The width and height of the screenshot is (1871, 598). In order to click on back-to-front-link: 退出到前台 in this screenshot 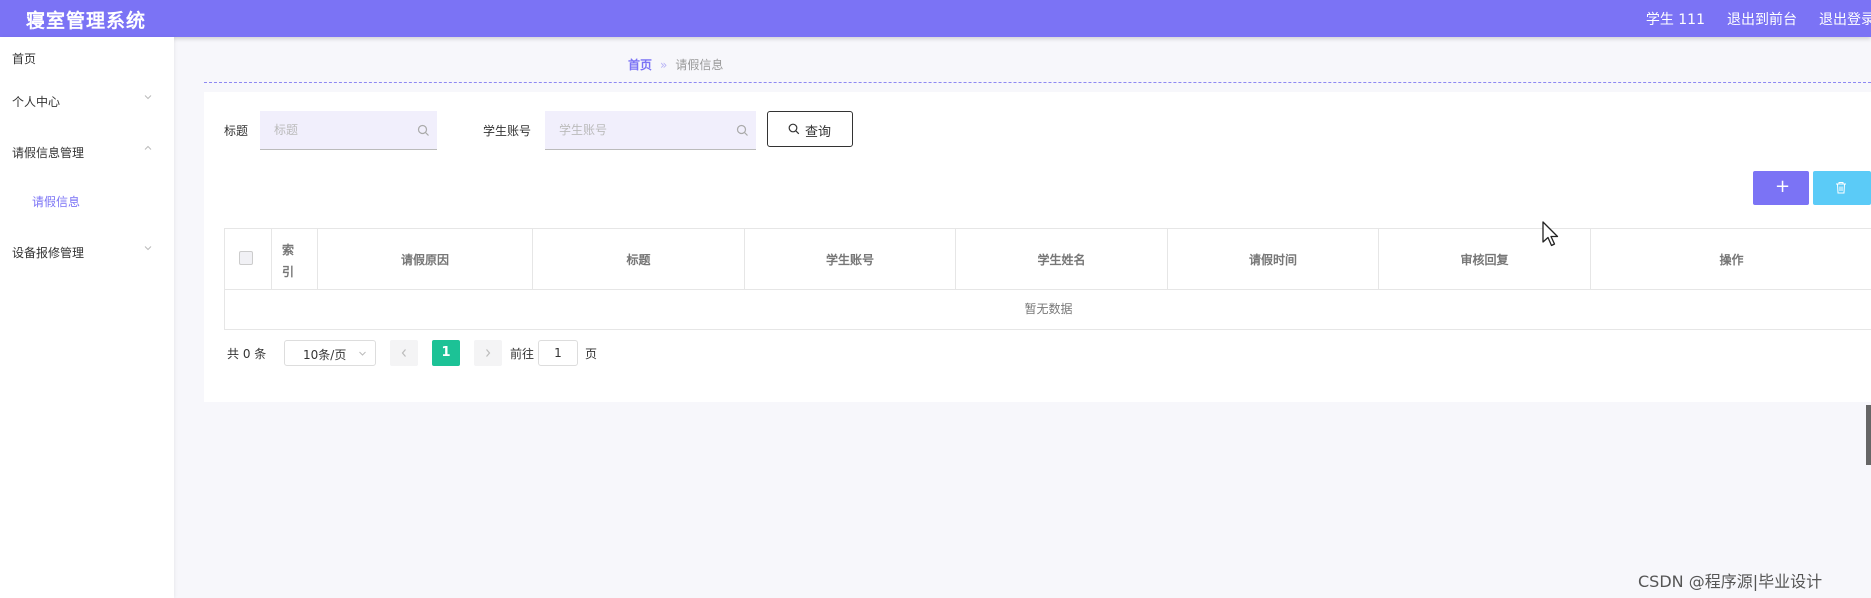, I will do `click(1762, 19)`.